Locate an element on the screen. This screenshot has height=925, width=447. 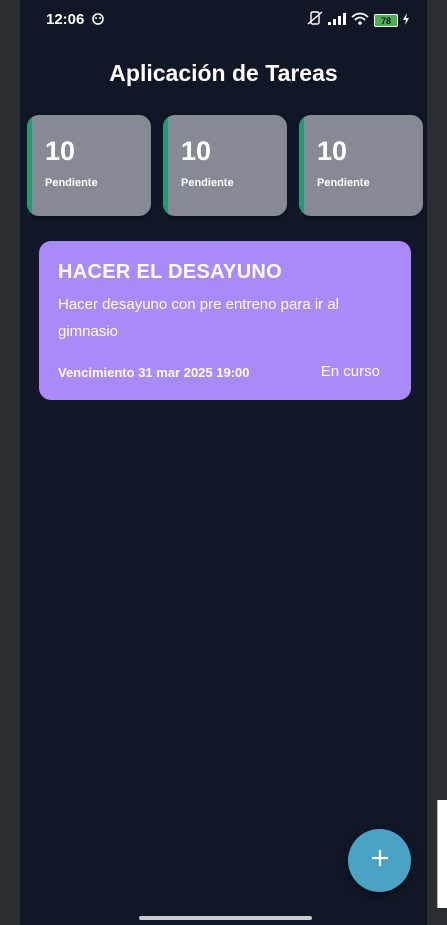
stat-card-3: 10 Pendiente is located at coordinates (361, 165).